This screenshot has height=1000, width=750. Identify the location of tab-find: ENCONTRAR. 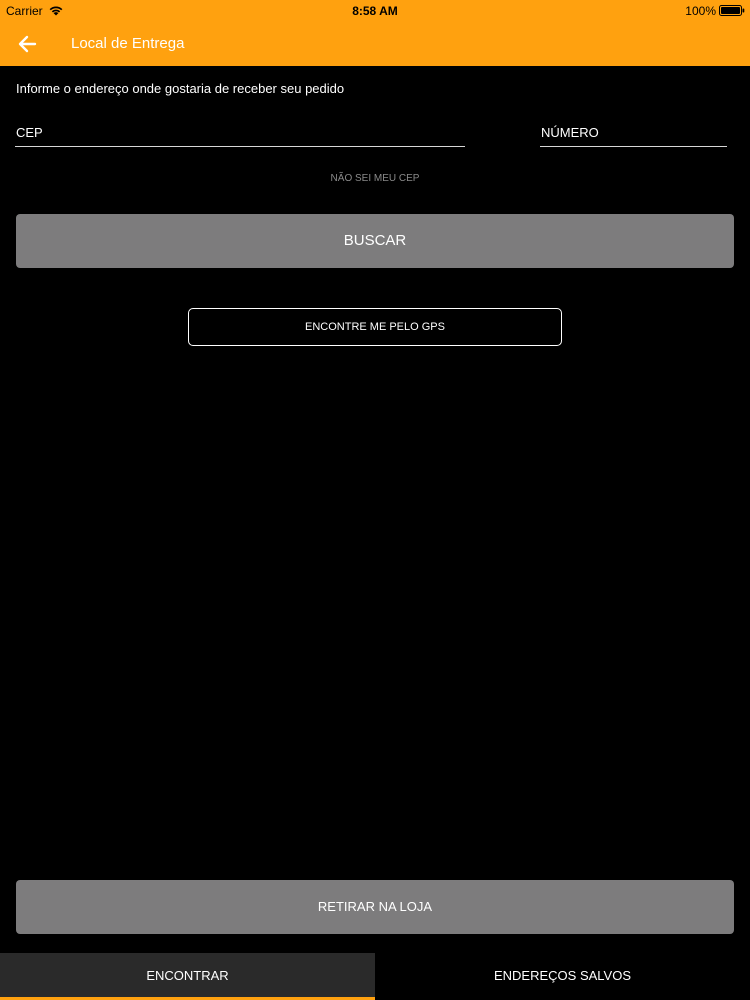
(187, 976).